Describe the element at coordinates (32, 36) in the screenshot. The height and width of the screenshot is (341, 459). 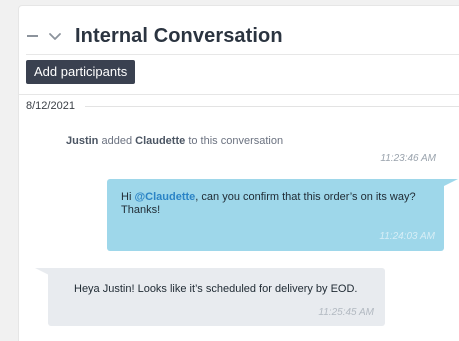
I see `minus-icon` at that location.